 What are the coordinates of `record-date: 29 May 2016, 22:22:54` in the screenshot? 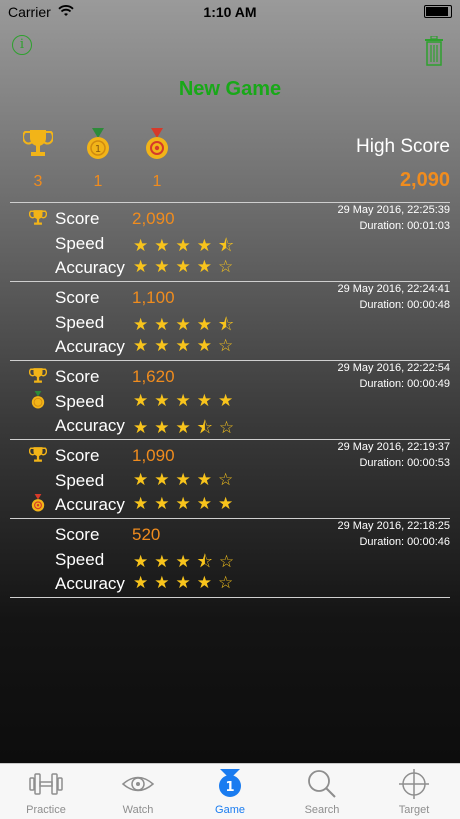 It's located at (393, 368).